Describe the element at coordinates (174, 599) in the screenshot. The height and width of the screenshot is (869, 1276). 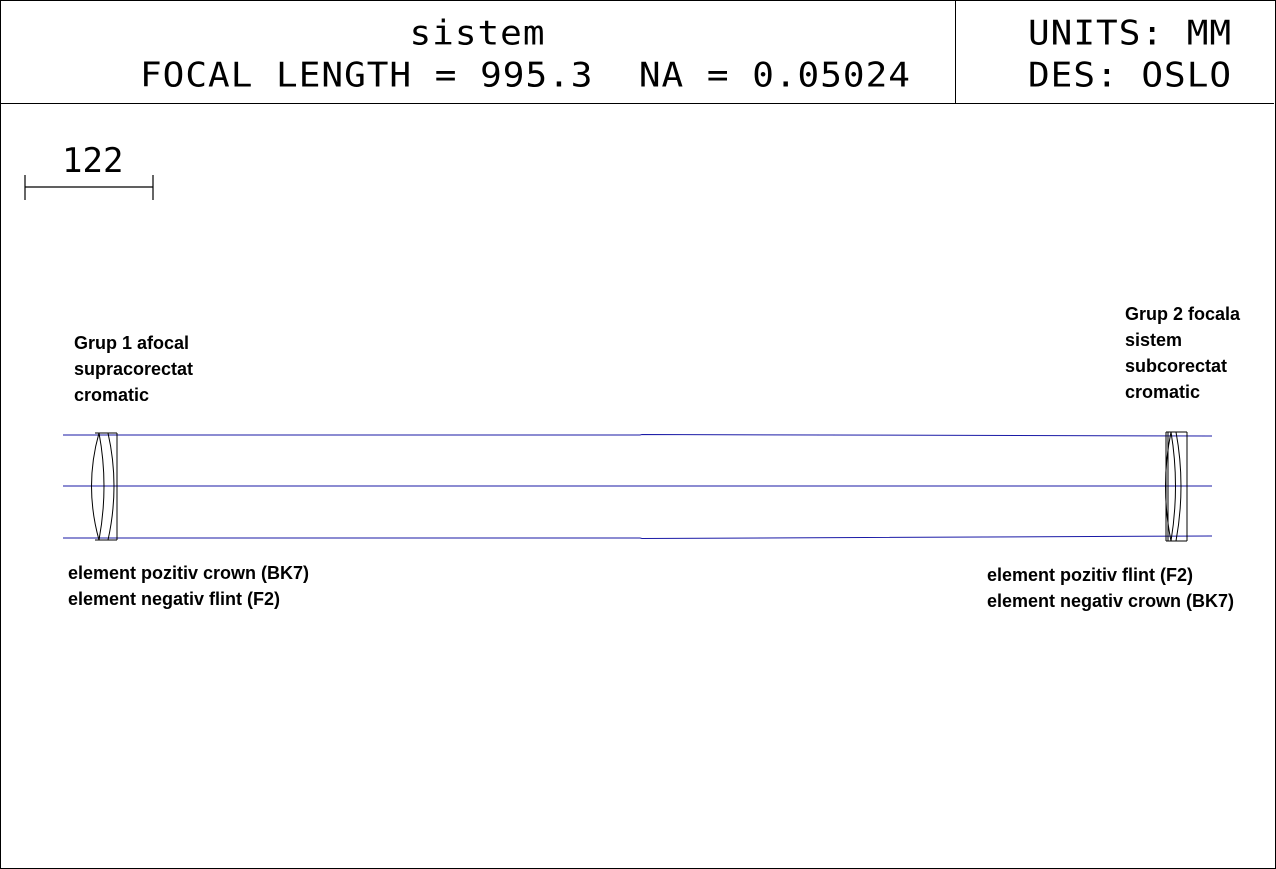
I see `annotation-line: element negativ flint (F2)` at that location.